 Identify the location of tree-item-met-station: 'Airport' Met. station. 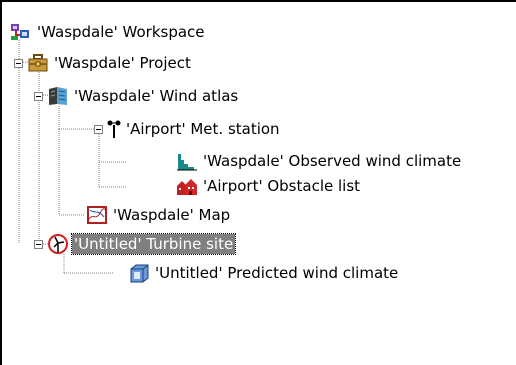
(188, 129).